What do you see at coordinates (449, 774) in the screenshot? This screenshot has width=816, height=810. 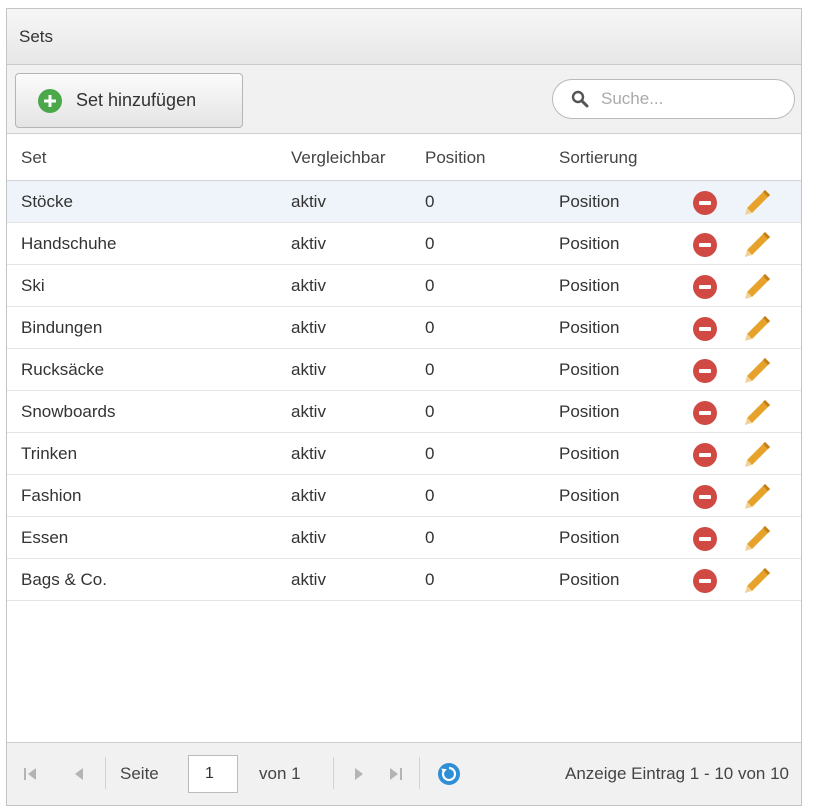 I see `refresh-icon` at bounding box center [449, 774].